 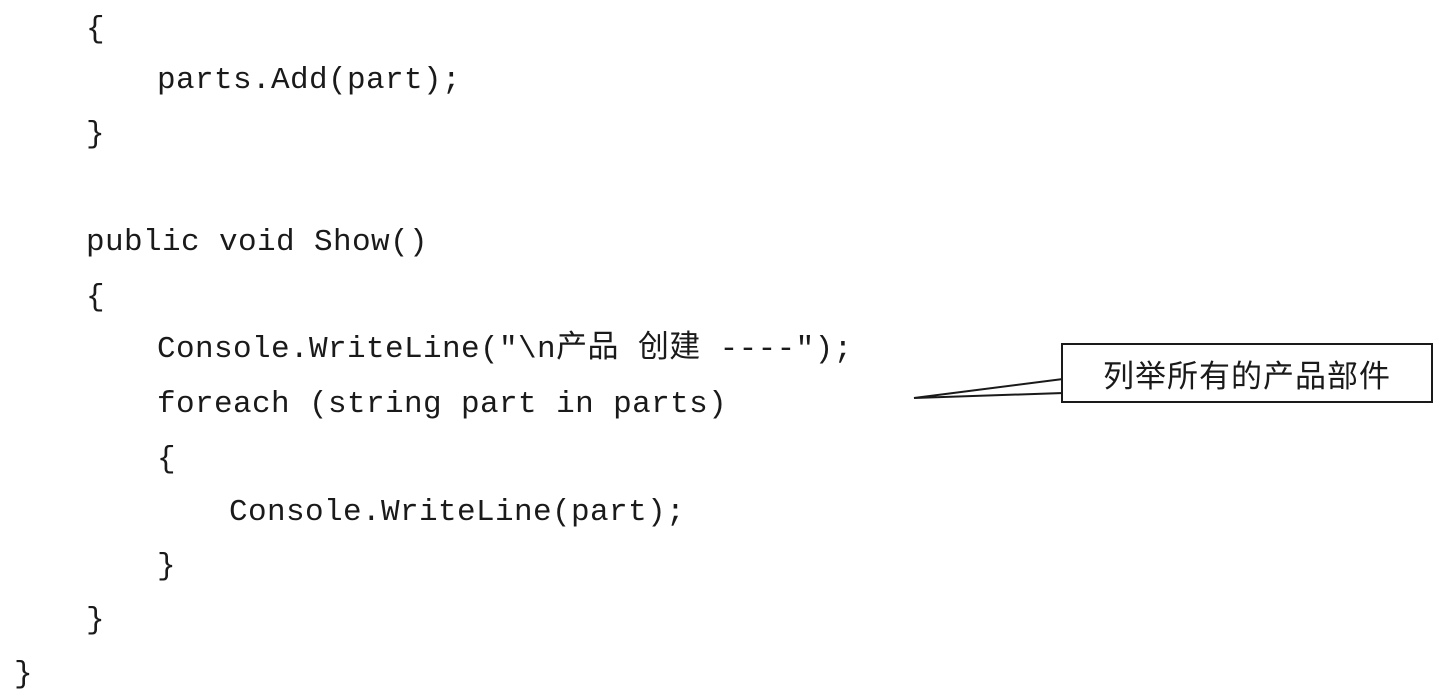 What do you see at coordinates (457, 512) in the screenshot?
I see `code-line: Console.WriteLine(part);` at bounding box center [457, 512].